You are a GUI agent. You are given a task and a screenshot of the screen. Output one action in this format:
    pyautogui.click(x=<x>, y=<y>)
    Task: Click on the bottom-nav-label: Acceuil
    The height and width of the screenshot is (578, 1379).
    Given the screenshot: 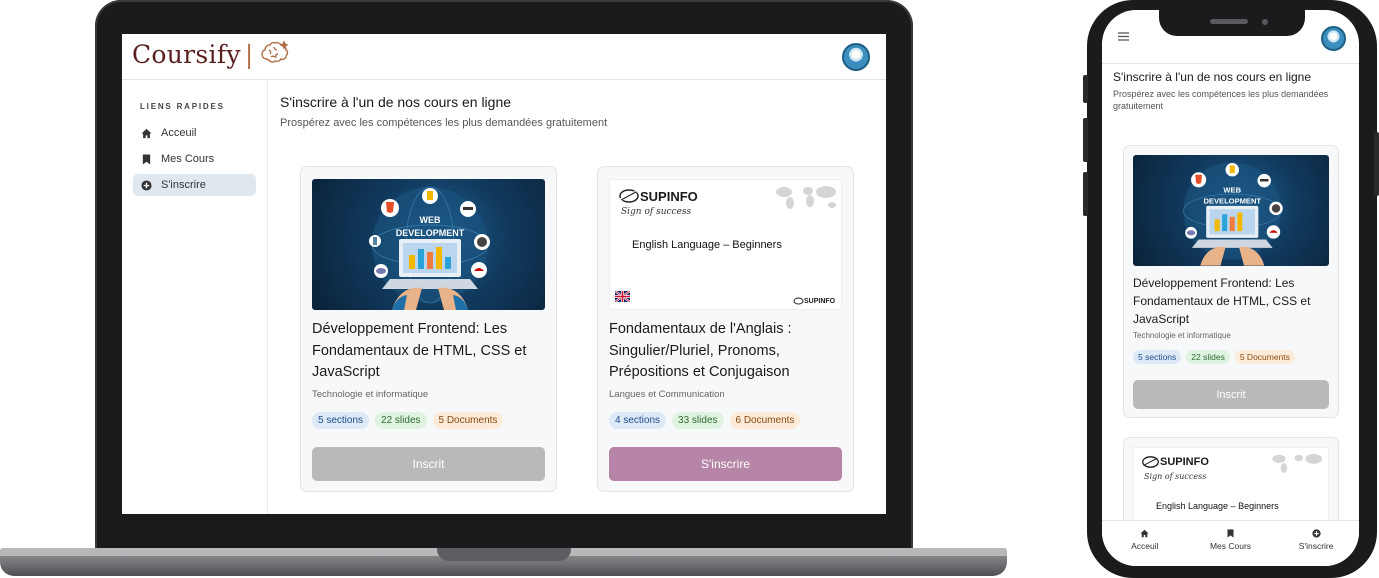 What is the action you would take?
    pyautogui.click(x=1145, y=546)
    